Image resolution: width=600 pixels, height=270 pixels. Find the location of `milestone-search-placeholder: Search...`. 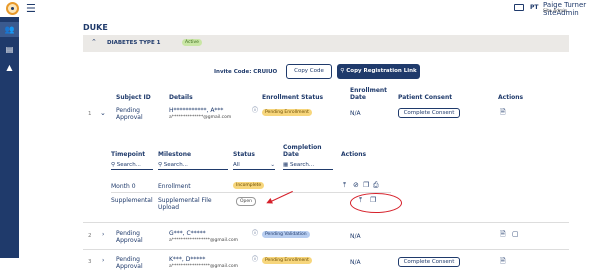

milestone-search-placeholder: Search... is located at coordinates (175, 165).